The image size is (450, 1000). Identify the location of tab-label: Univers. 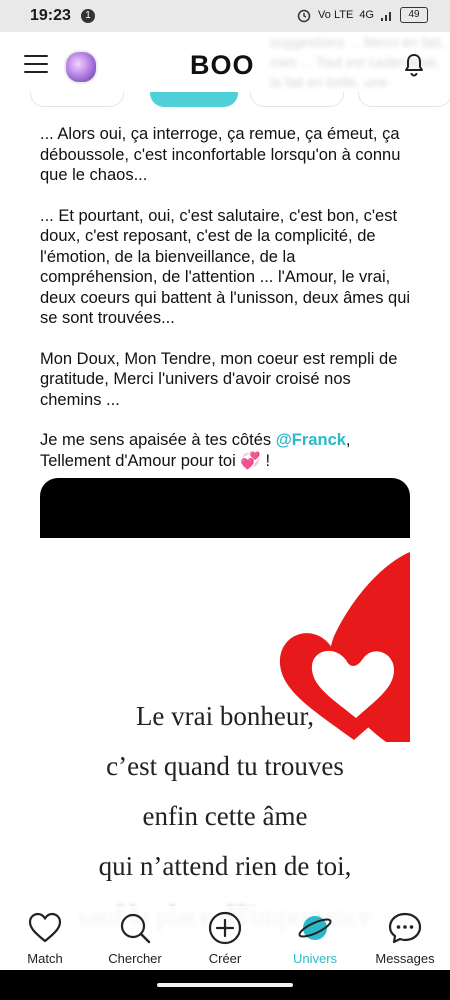
(315, 958).